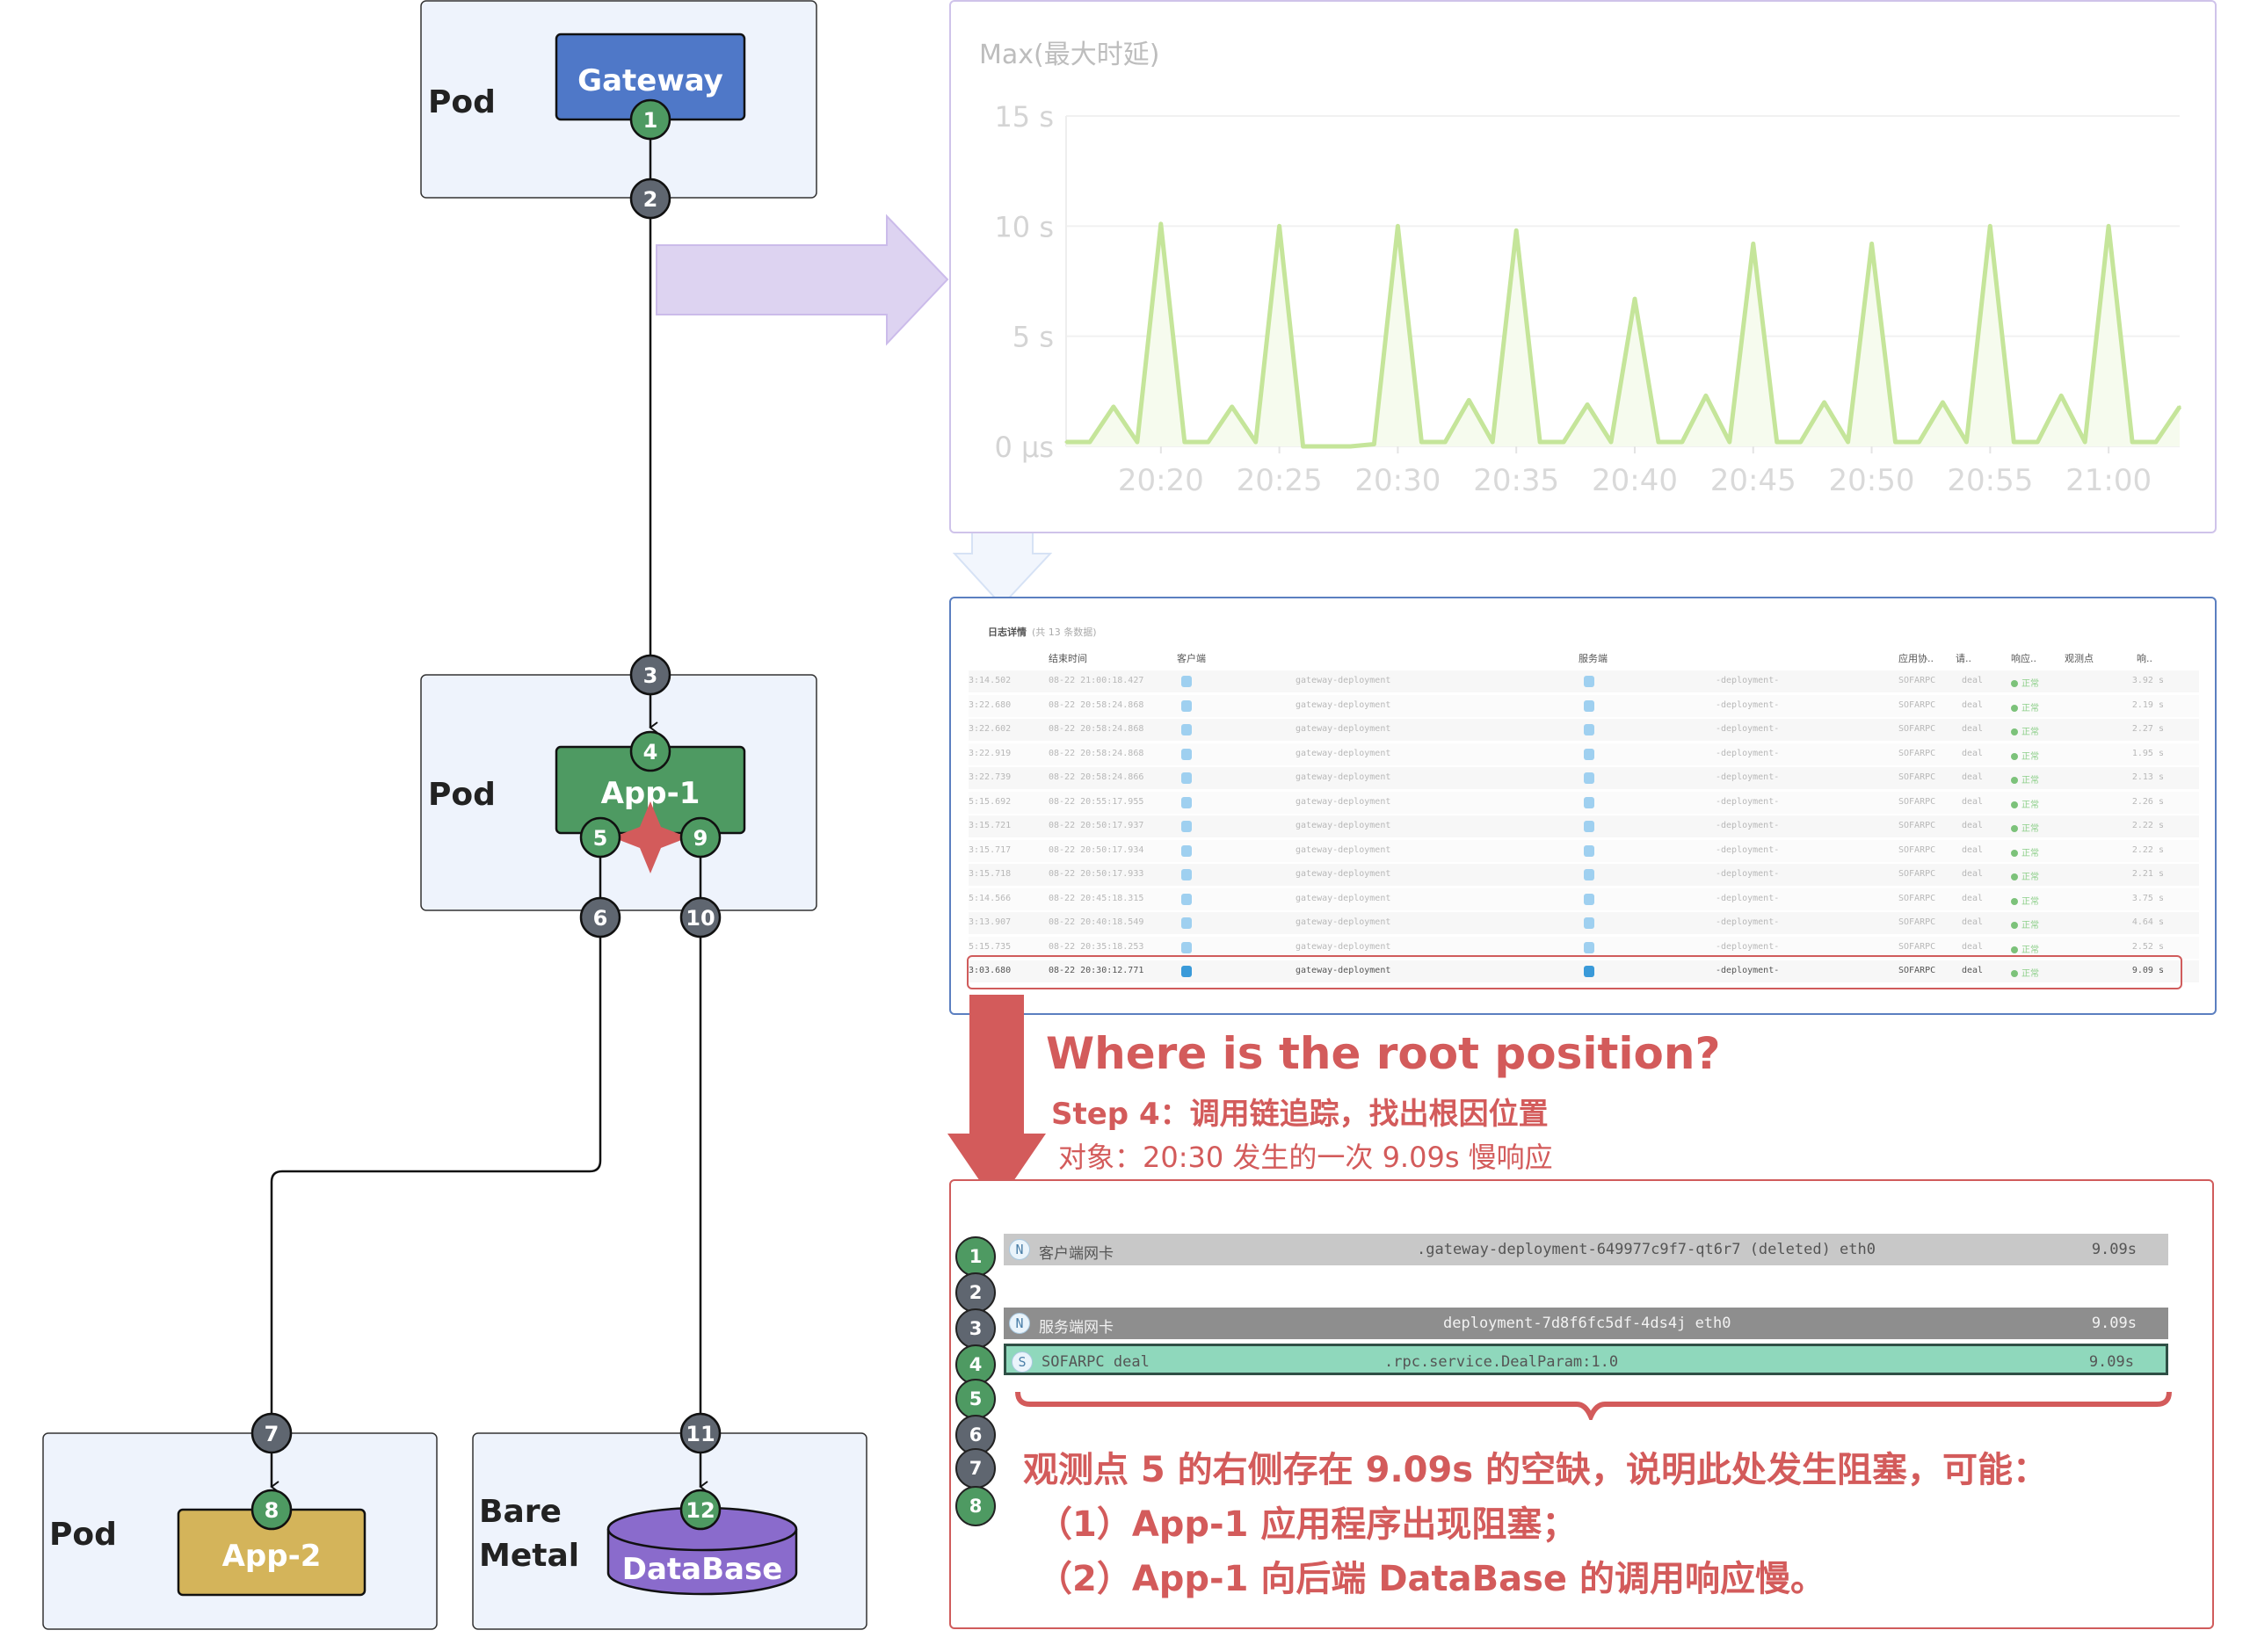 Image resolution: width=2250 pixels, height=1652 pixels. I want to click on duration-cell: 3.92 s, so click(2147, 680).